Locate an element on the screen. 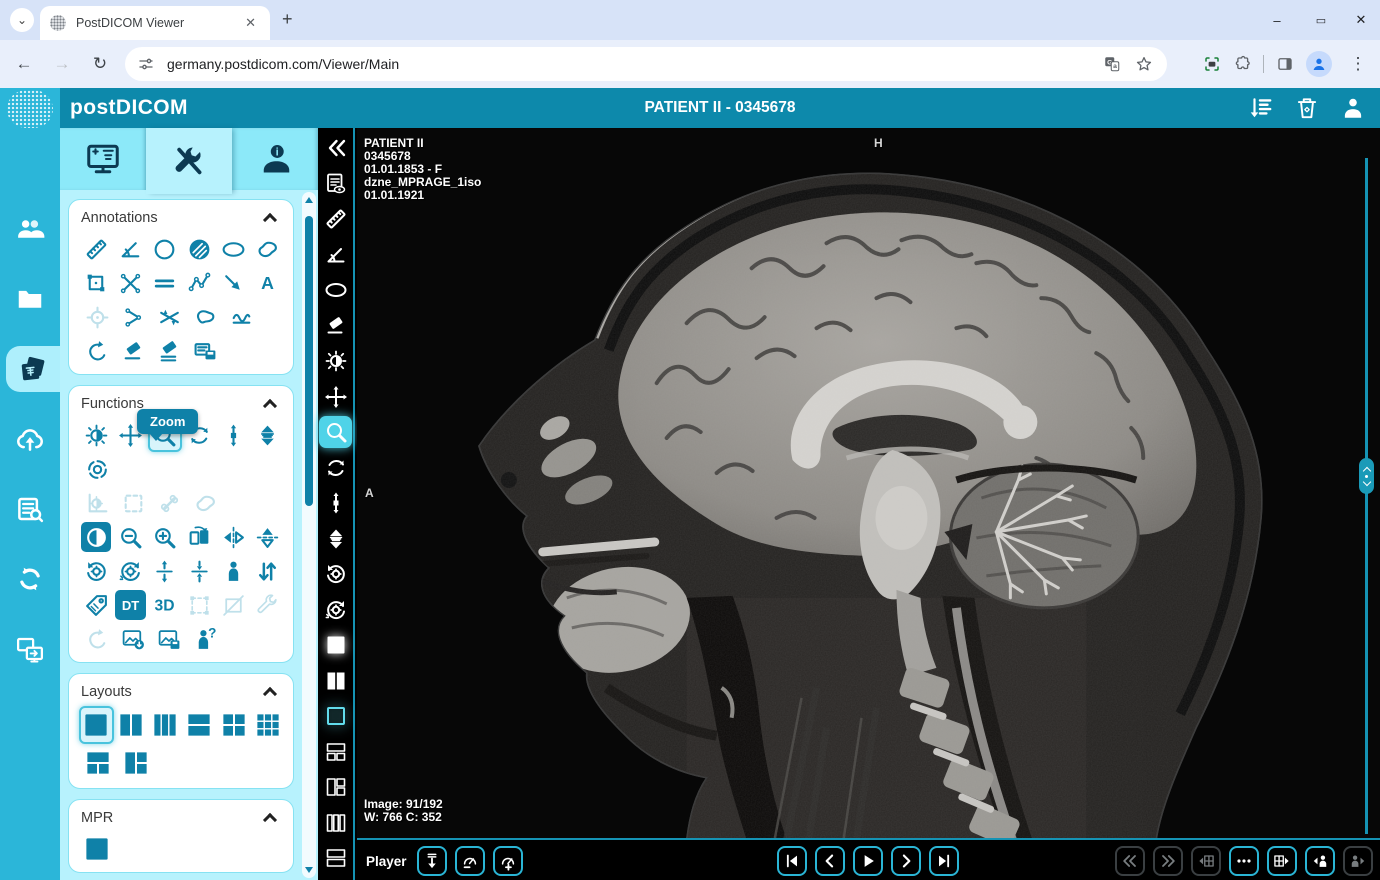 The image size is (1380, 880). zoom-button is located at coordinates (335, 432).